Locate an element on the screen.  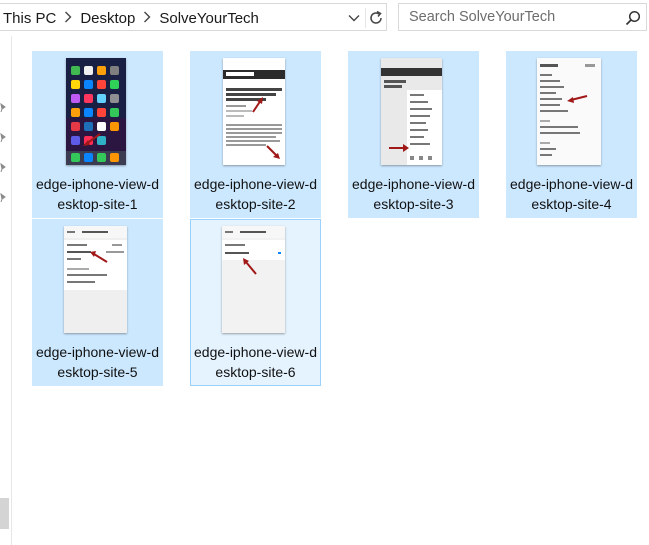
file-name-label: edge-iphone-view-desktop-site-4 is located at coordinates (571, 194).